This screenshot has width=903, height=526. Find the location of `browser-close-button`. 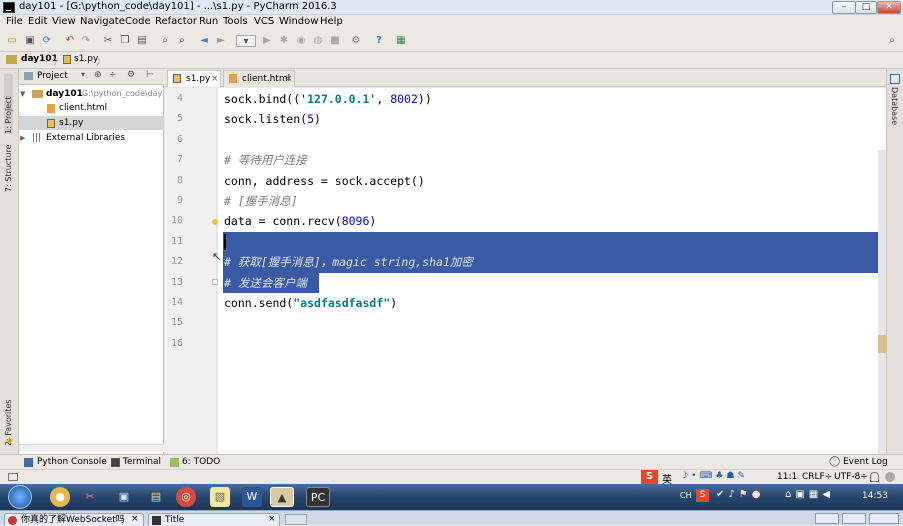

browser-close-button is located at coordinates (884, 518).